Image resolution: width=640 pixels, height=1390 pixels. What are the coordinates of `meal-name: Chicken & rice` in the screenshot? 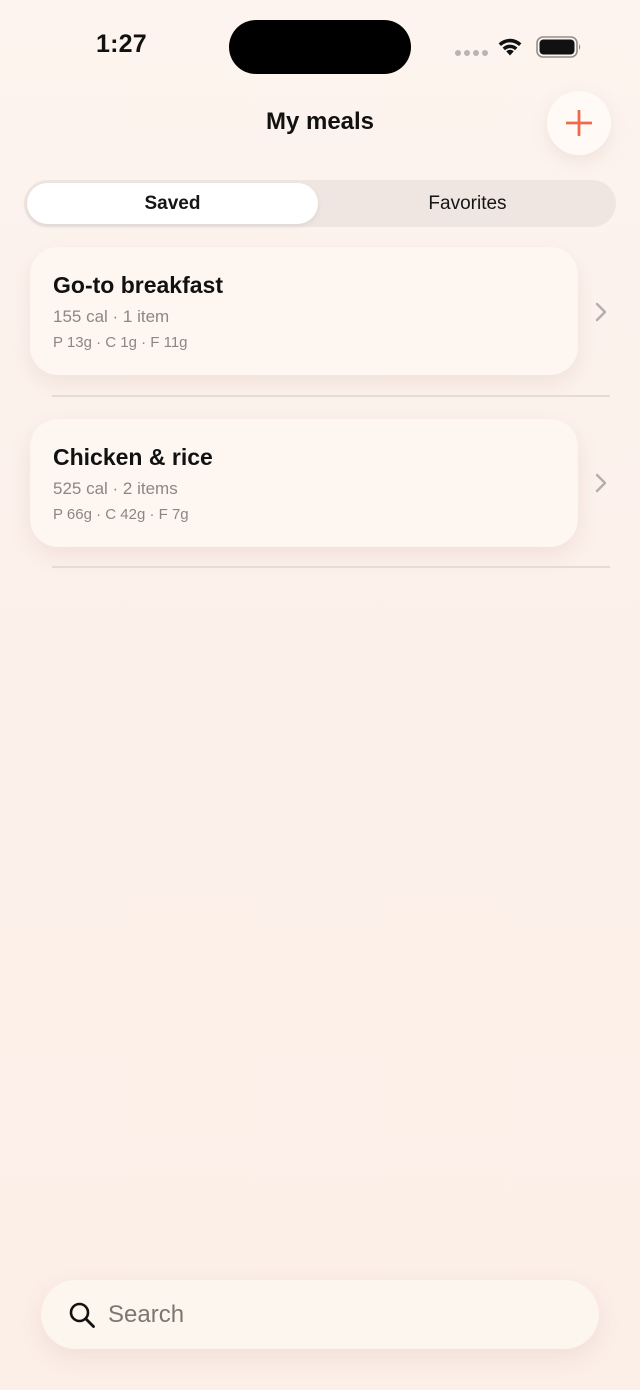 It's located at (133, 457).